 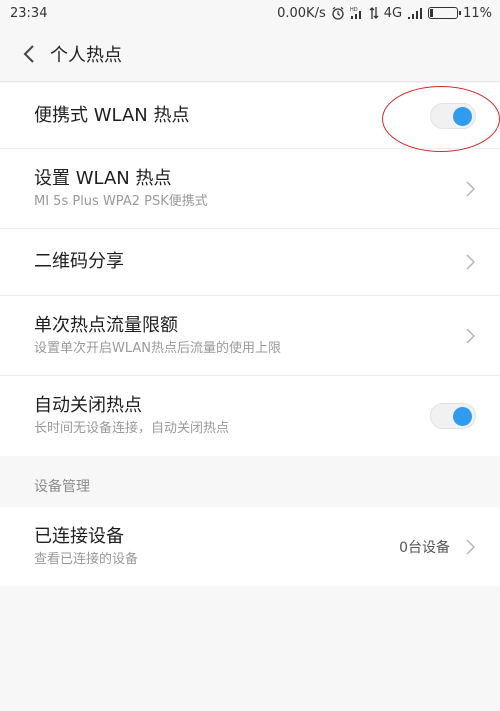 I want to click on auto-close-row: 自动关闭热点 长时间无设备连接，自动关闭热点, so click(x=250, y=416).